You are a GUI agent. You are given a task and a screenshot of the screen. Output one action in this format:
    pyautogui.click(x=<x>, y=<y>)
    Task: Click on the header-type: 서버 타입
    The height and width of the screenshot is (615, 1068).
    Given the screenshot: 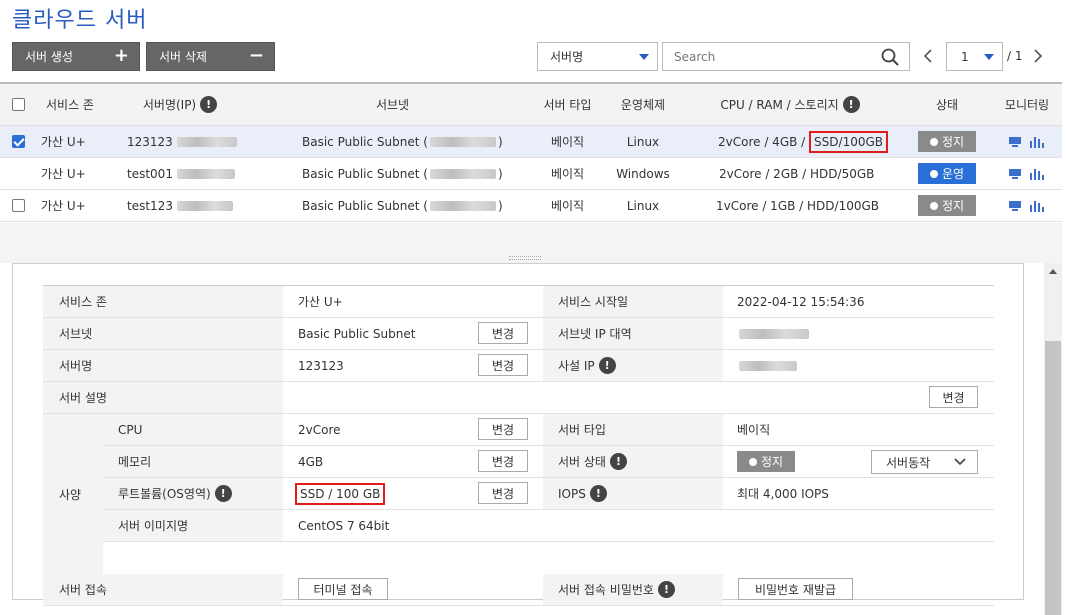 What is the action you would take?
    pyautogui.click(x=567, y=104)
    